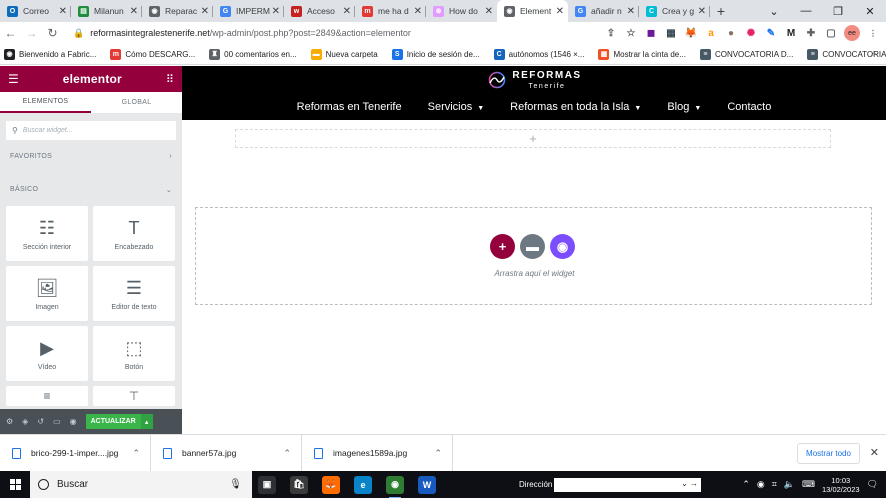 This screenshot has height=498, width=886. Describe the element at coordinates (134, 293) in the screenshot. I see `widget-text-editor: ☰ Editor de texto` at that location.